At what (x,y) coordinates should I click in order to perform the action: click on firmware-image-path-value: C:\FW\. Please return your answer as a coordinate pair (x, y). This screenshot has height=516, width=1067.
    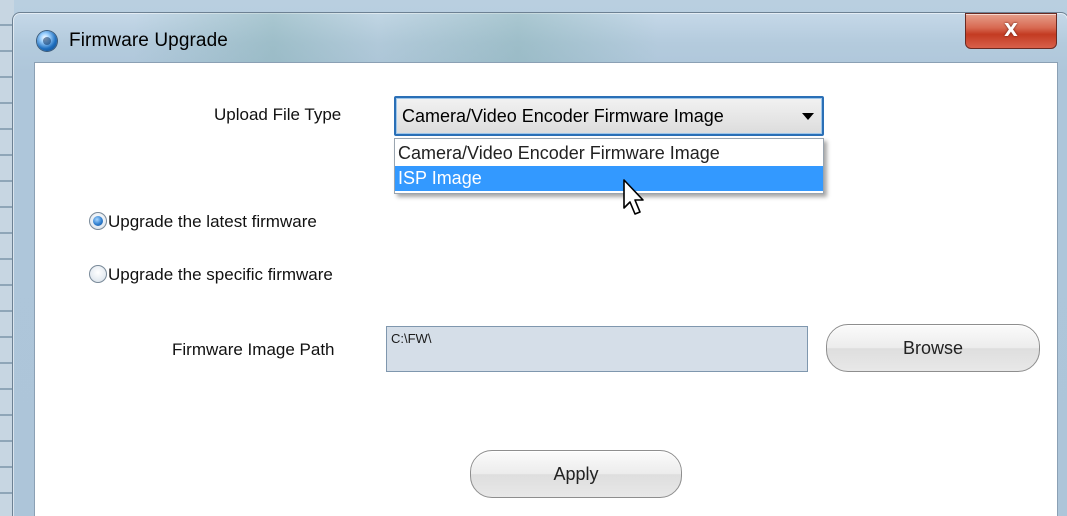
    Looking at the image, I should click on (411, 338).